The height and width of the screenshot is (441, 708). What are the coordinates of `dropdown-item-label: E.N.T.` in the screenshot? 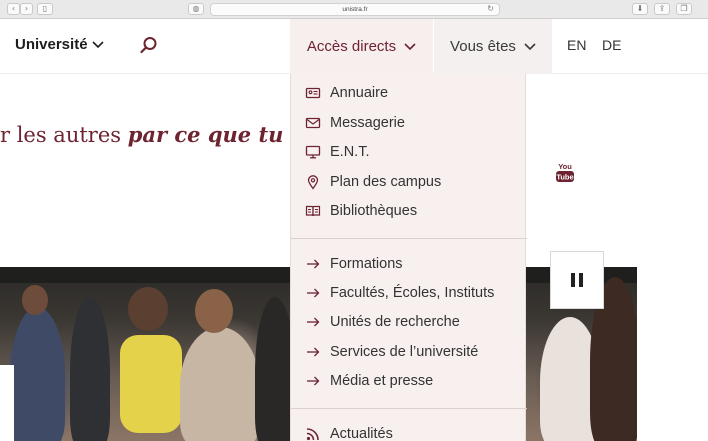 It's located at (350, 152).